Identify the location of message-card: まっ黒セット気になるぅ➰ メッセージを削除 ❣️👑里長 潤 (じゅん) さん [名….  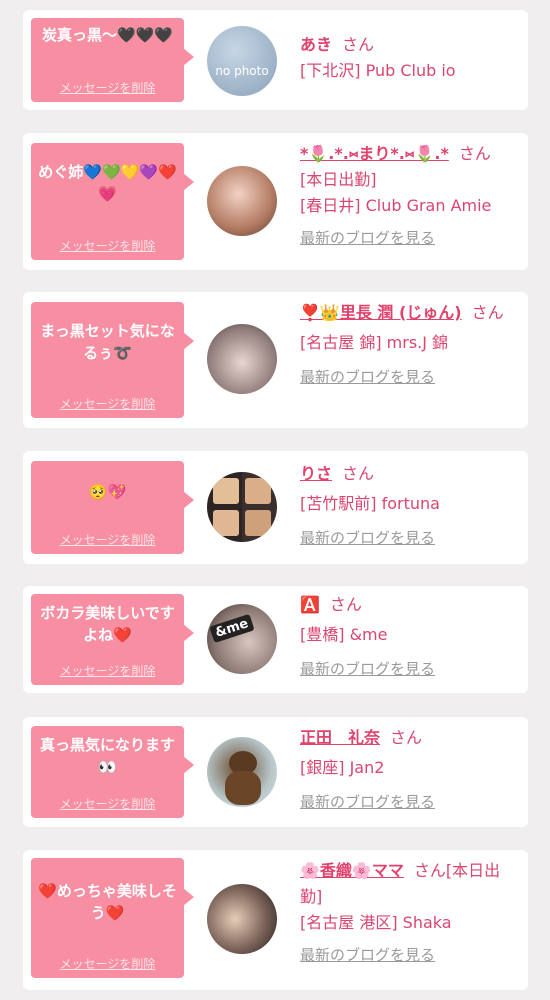
(275, 360).